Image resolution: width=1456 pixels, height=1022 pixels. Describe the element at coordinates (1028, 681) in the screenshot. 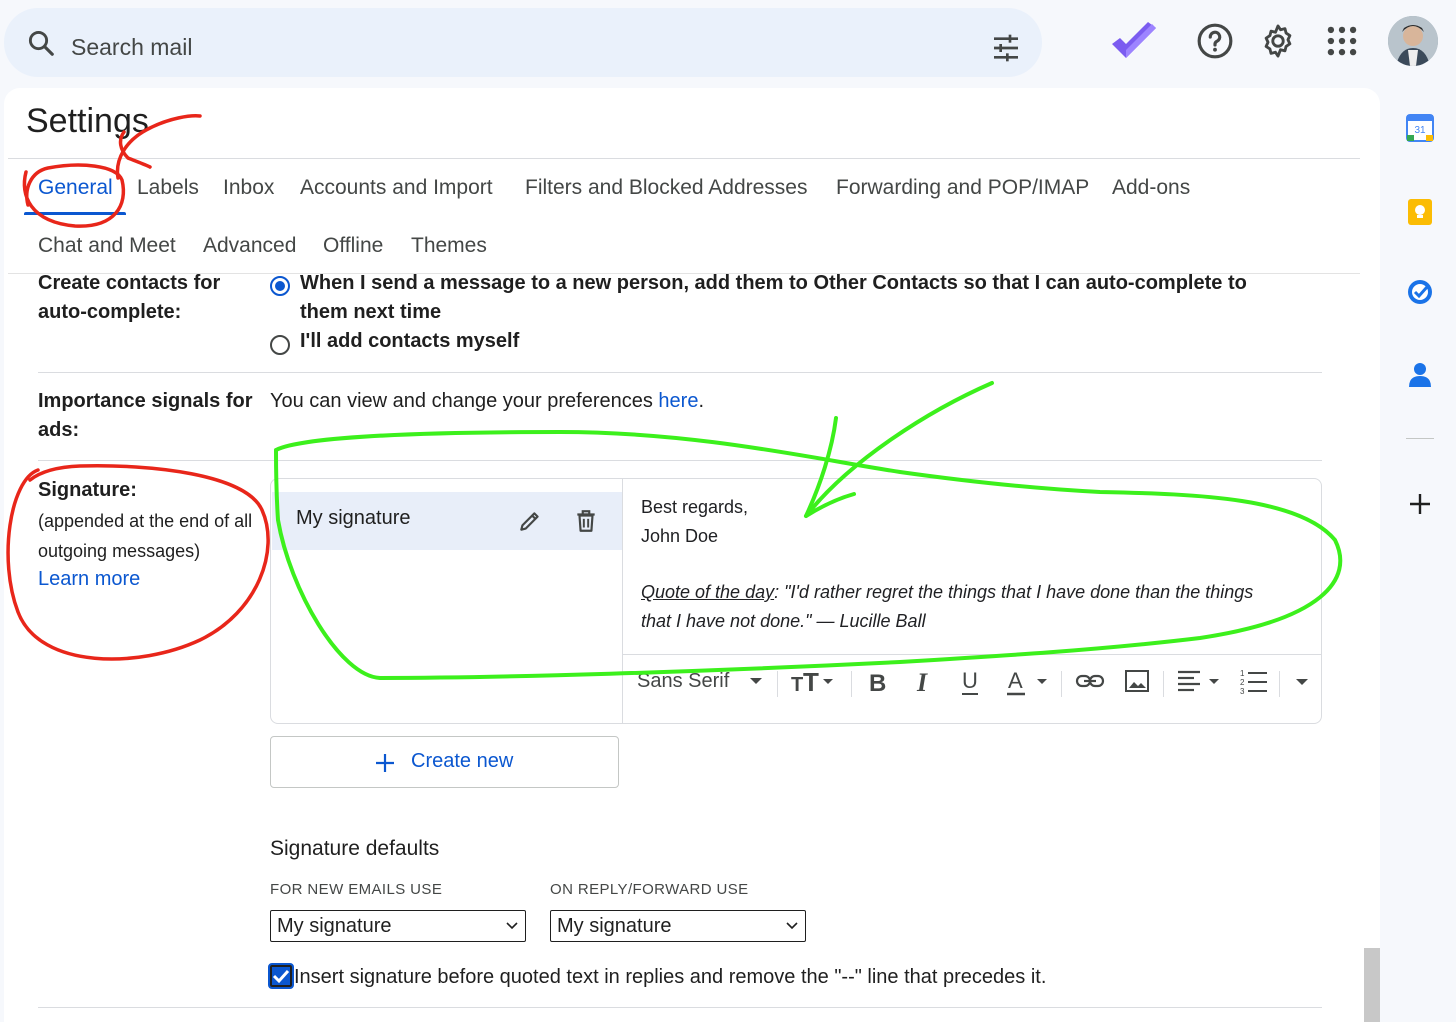

I see `text-color-icon: A` at that location.